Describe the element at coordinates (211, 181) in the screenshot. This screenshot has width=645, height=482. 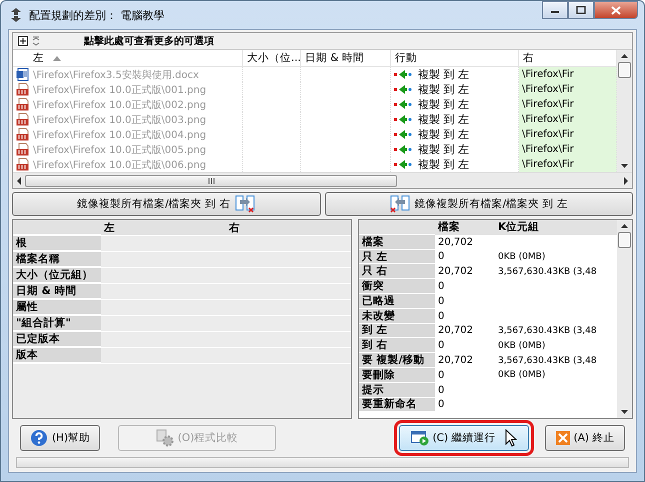
I see `grip-icon` at that location.